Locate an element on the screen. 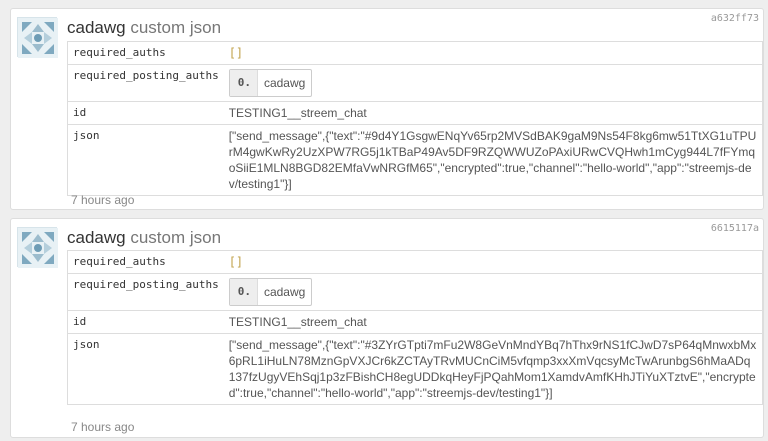 The height and width of the screenshot is (441, 768). transaction-hash: a632ff73 is located at coordinates (735, 18).